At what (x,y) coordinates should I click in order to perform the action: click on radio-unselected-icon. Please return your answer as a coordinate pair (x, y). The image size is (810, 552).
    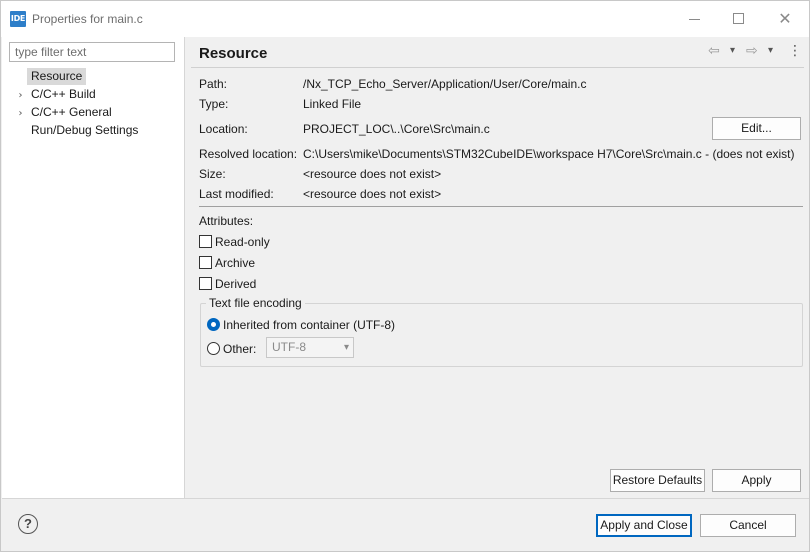
    Looking at the image, I should click on (213, 348).